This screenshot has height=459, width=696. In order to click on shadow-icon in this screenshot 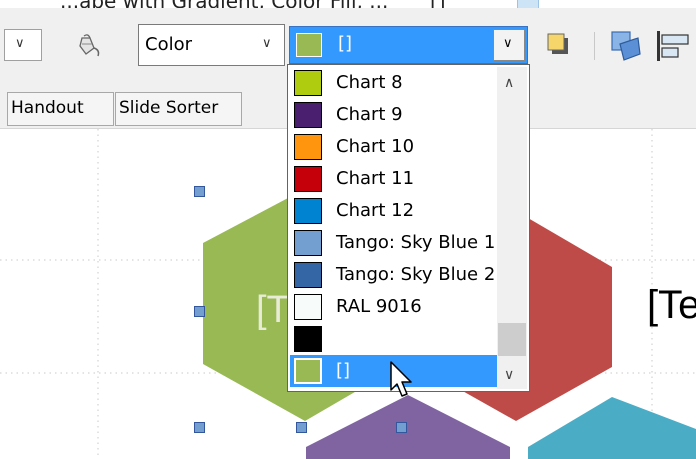, I will do `click(559, 45)`.